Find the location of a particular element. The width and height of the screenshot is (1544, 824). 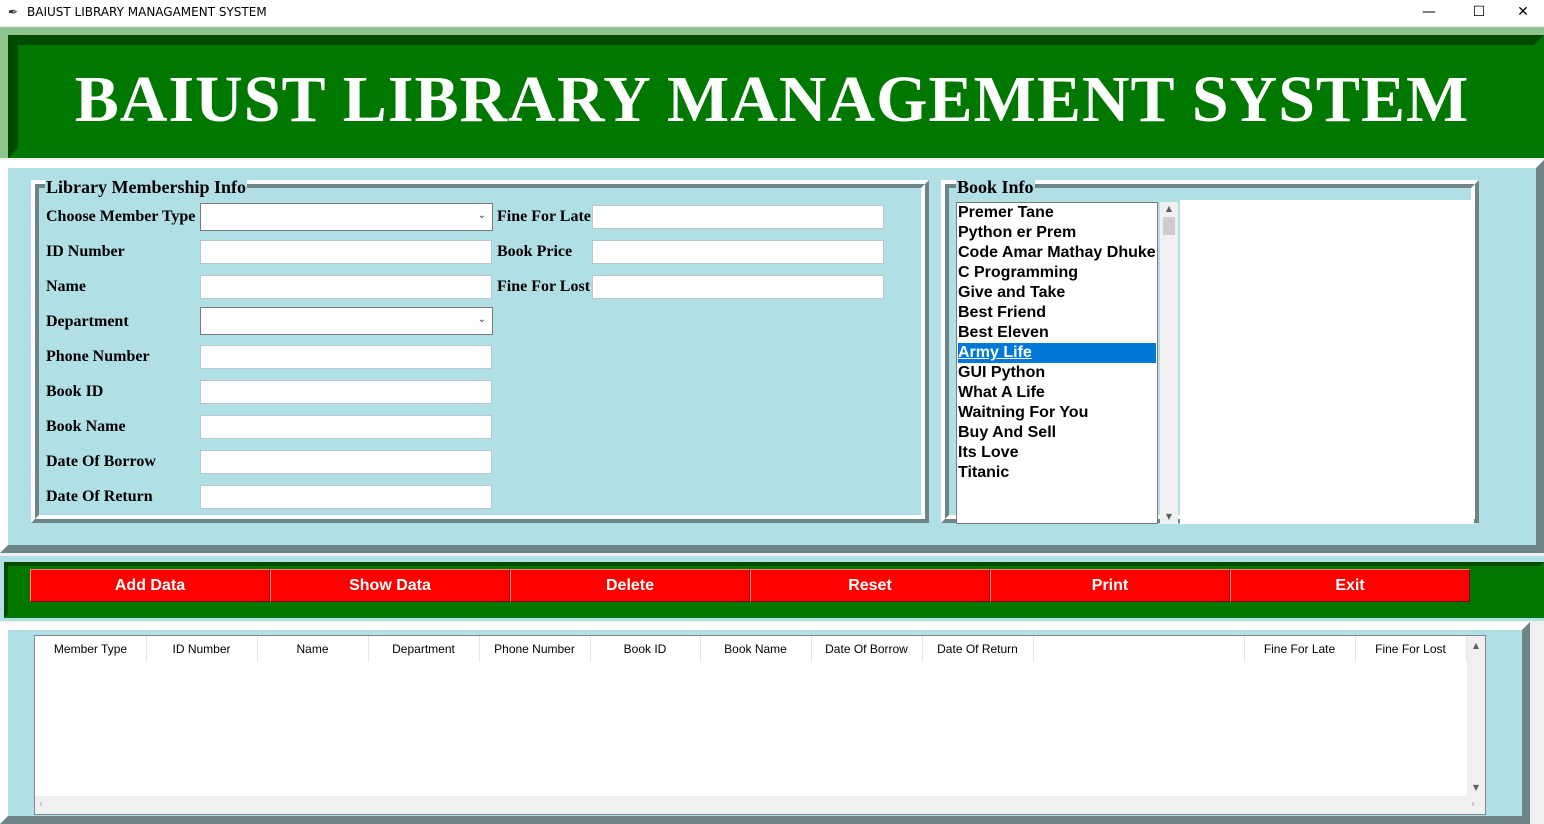

close-button: ✕ is located at coordinates (1522, 13).